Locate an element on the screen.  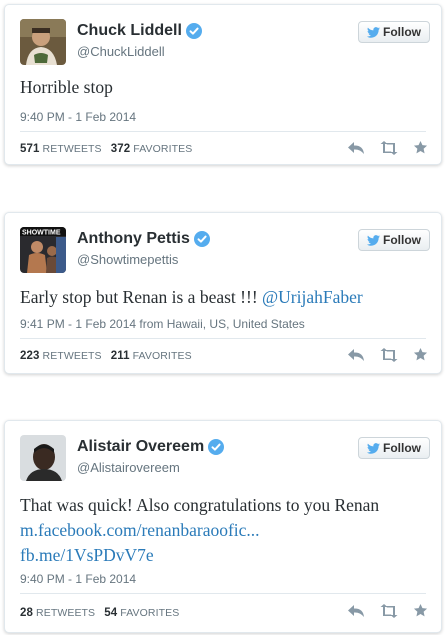
avatar: SHOWTIME is located at coordinates (43, 250).